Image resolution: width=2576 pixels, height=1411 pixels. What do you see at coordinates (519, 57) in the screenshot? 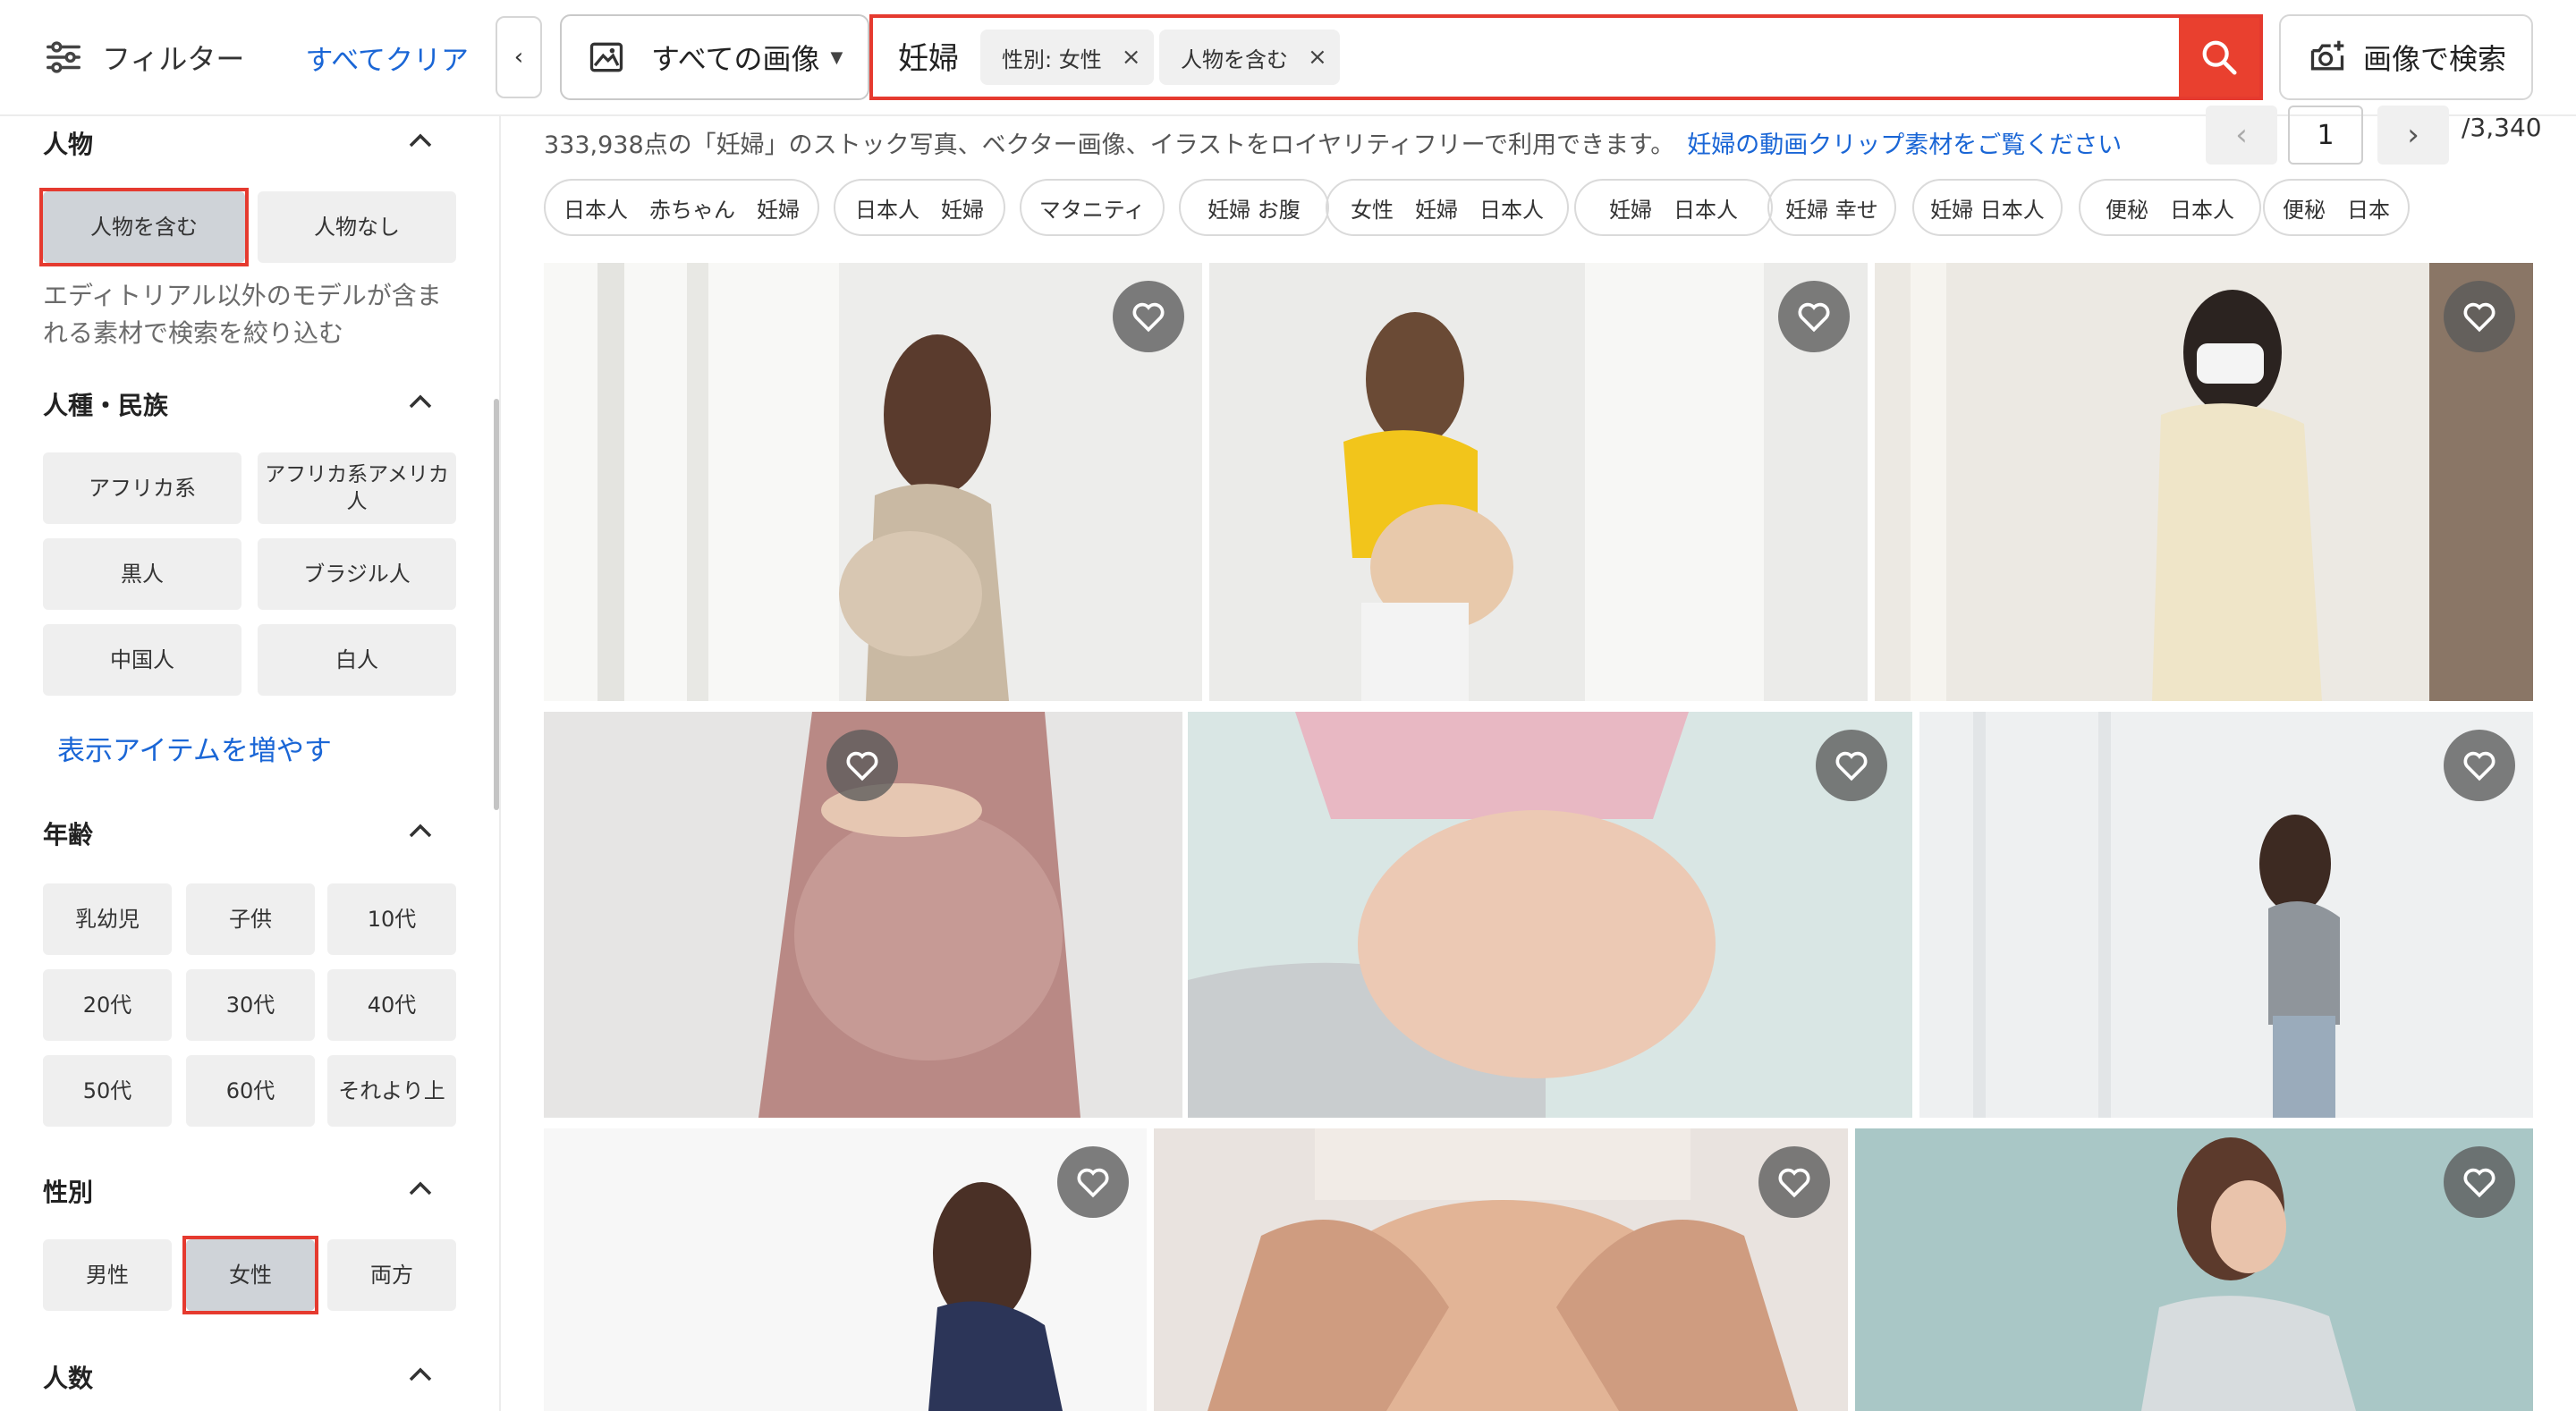
I see `collapse-filter-button: ‹` at bounding box center [519, 57].